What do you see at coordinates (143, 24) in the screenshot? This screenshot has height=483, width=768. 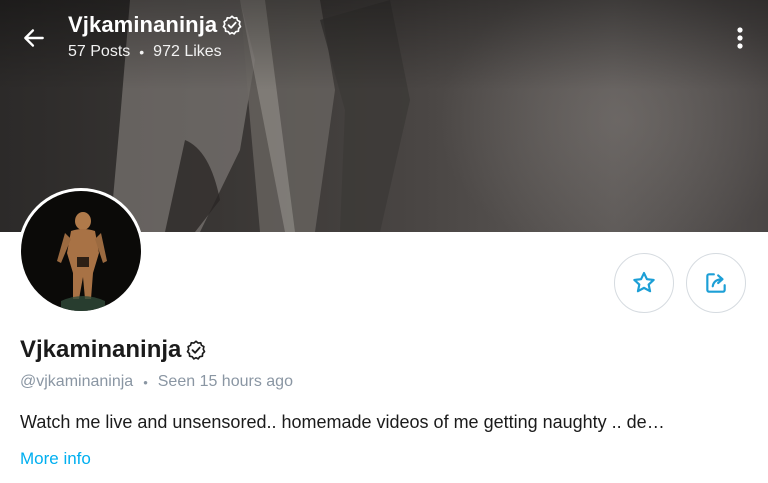 I see `header-name: Vjkaminaninja` at bounding box center [143, 24].